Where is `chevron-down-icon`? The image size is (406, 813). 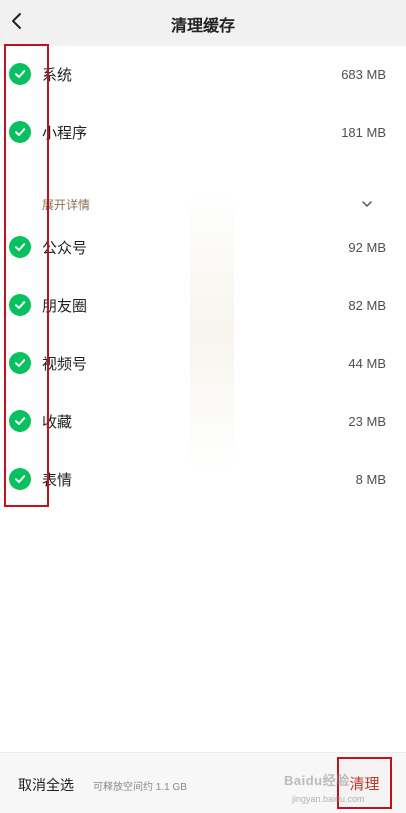 chevron-down-icon is located at coordinates (367, 204).